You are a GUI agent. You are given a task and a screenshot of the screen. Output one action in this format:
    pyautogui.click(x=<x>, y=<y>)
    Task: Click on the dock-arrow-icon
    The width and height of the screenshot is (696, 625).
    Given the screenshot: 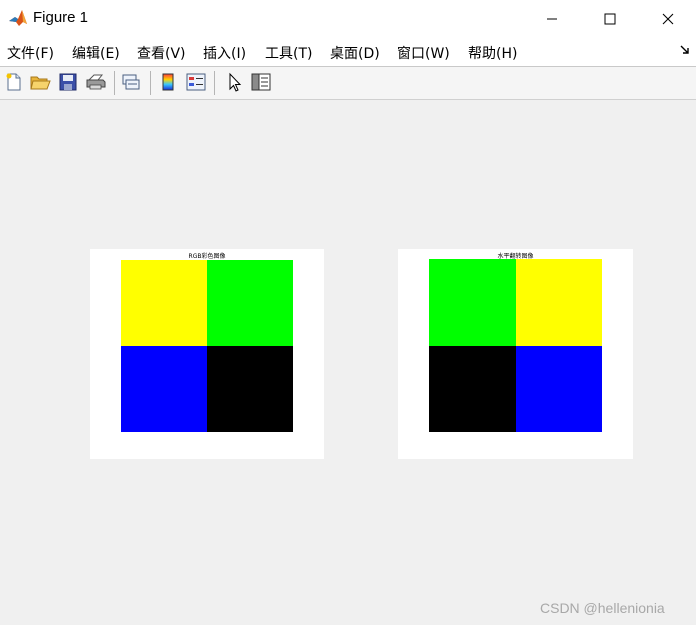 What is the action you would take?
    pyautogui.click(x=685, y=51)
    